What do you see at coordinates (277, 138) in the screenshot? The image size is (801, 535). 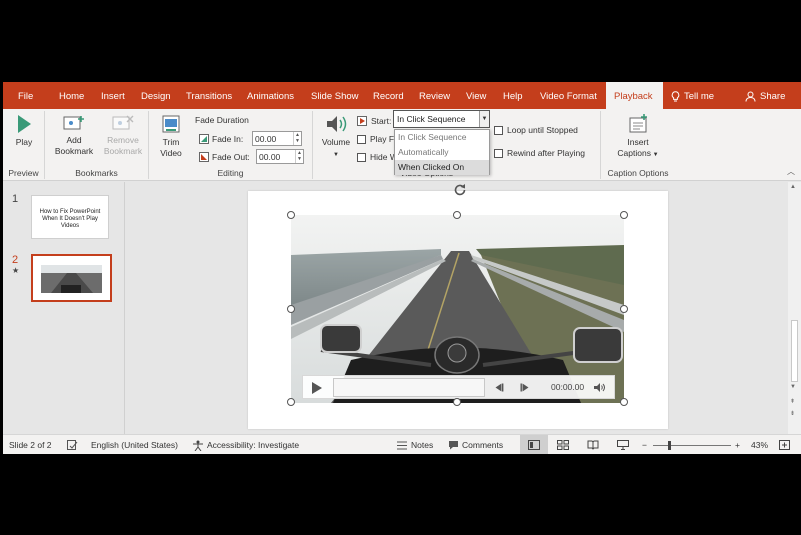 I see `fade-in-input: 00.00 ▲ ▼` at bounding box center [277, 138].